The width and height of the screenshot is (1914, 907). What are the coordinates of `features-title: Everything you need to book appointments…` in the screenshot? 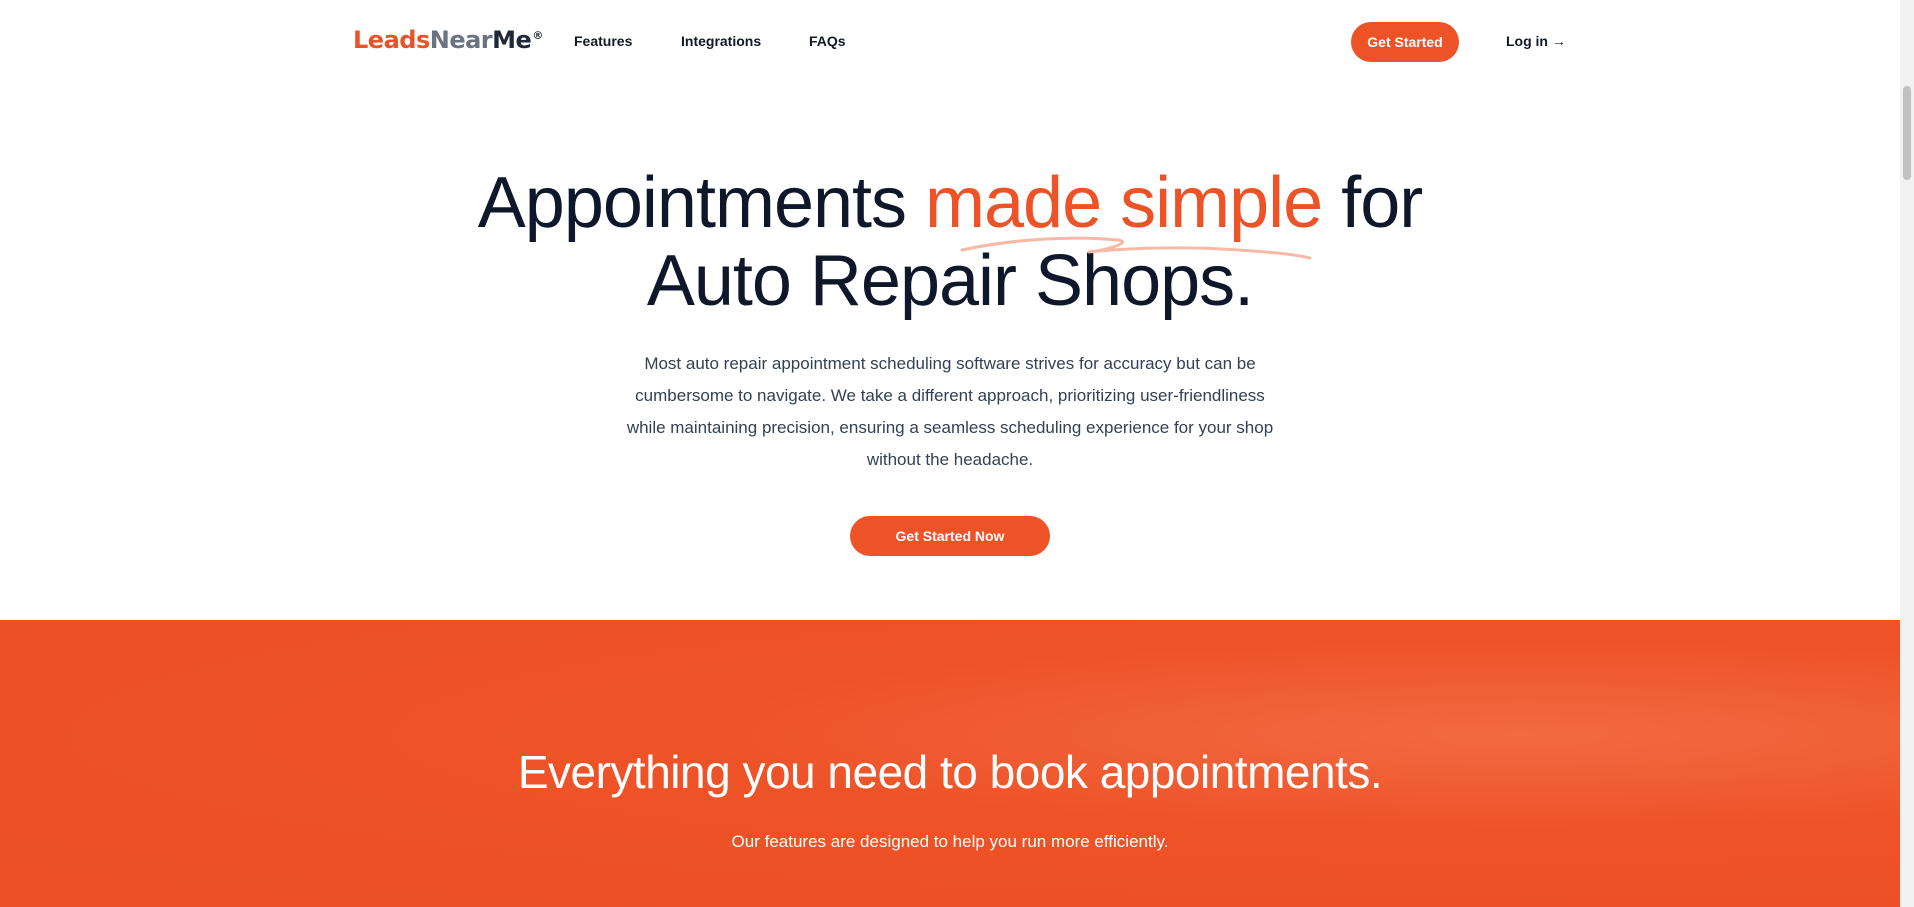 It's located at (950, 772).